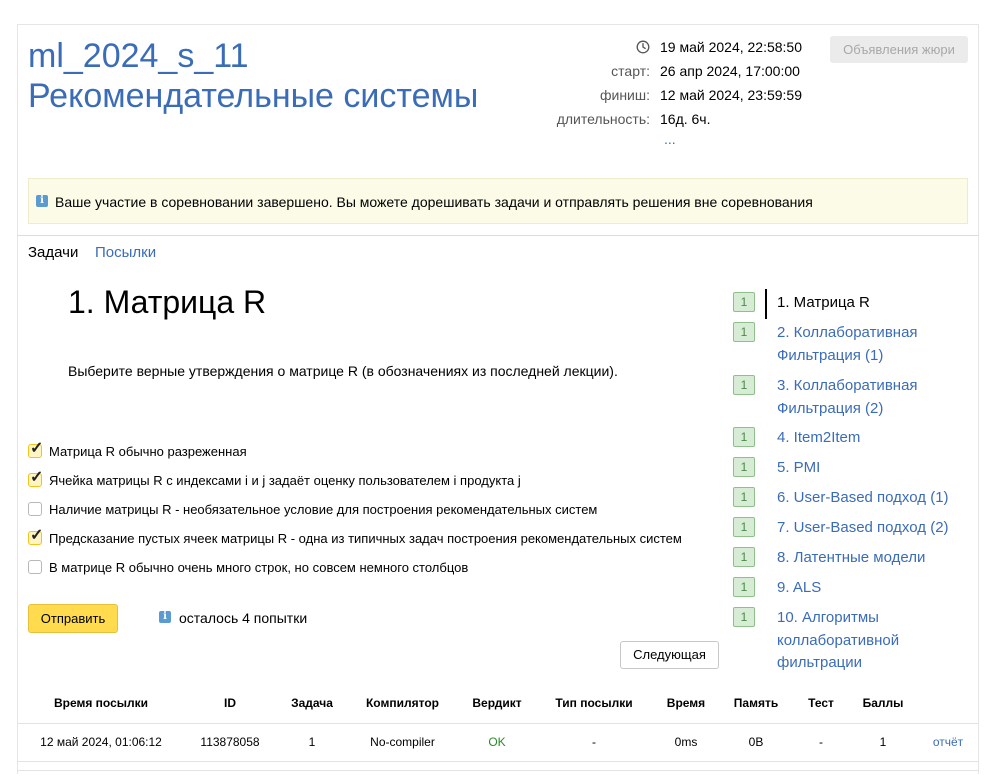 The image size is (1002, 778). I want to click on submission-compiler: No-compiler, so click(402, 742).